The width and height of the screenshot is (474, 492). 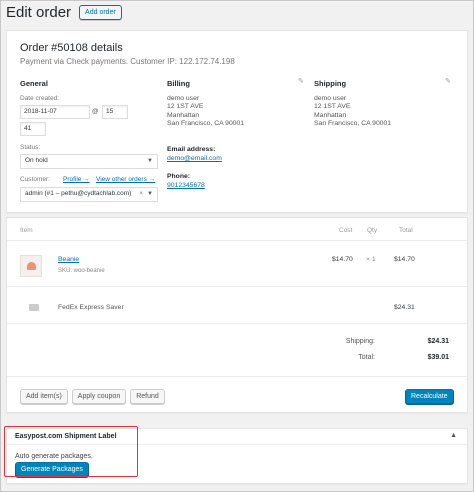 I want to click on view-other-orders-link: View other orders →, so click(x=125, y=179).